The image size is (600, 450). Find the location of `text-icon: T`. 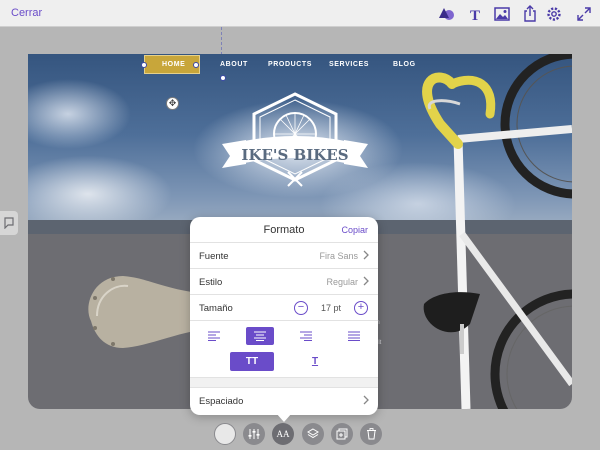

text-icon: T is located at coordinates (474, 13).